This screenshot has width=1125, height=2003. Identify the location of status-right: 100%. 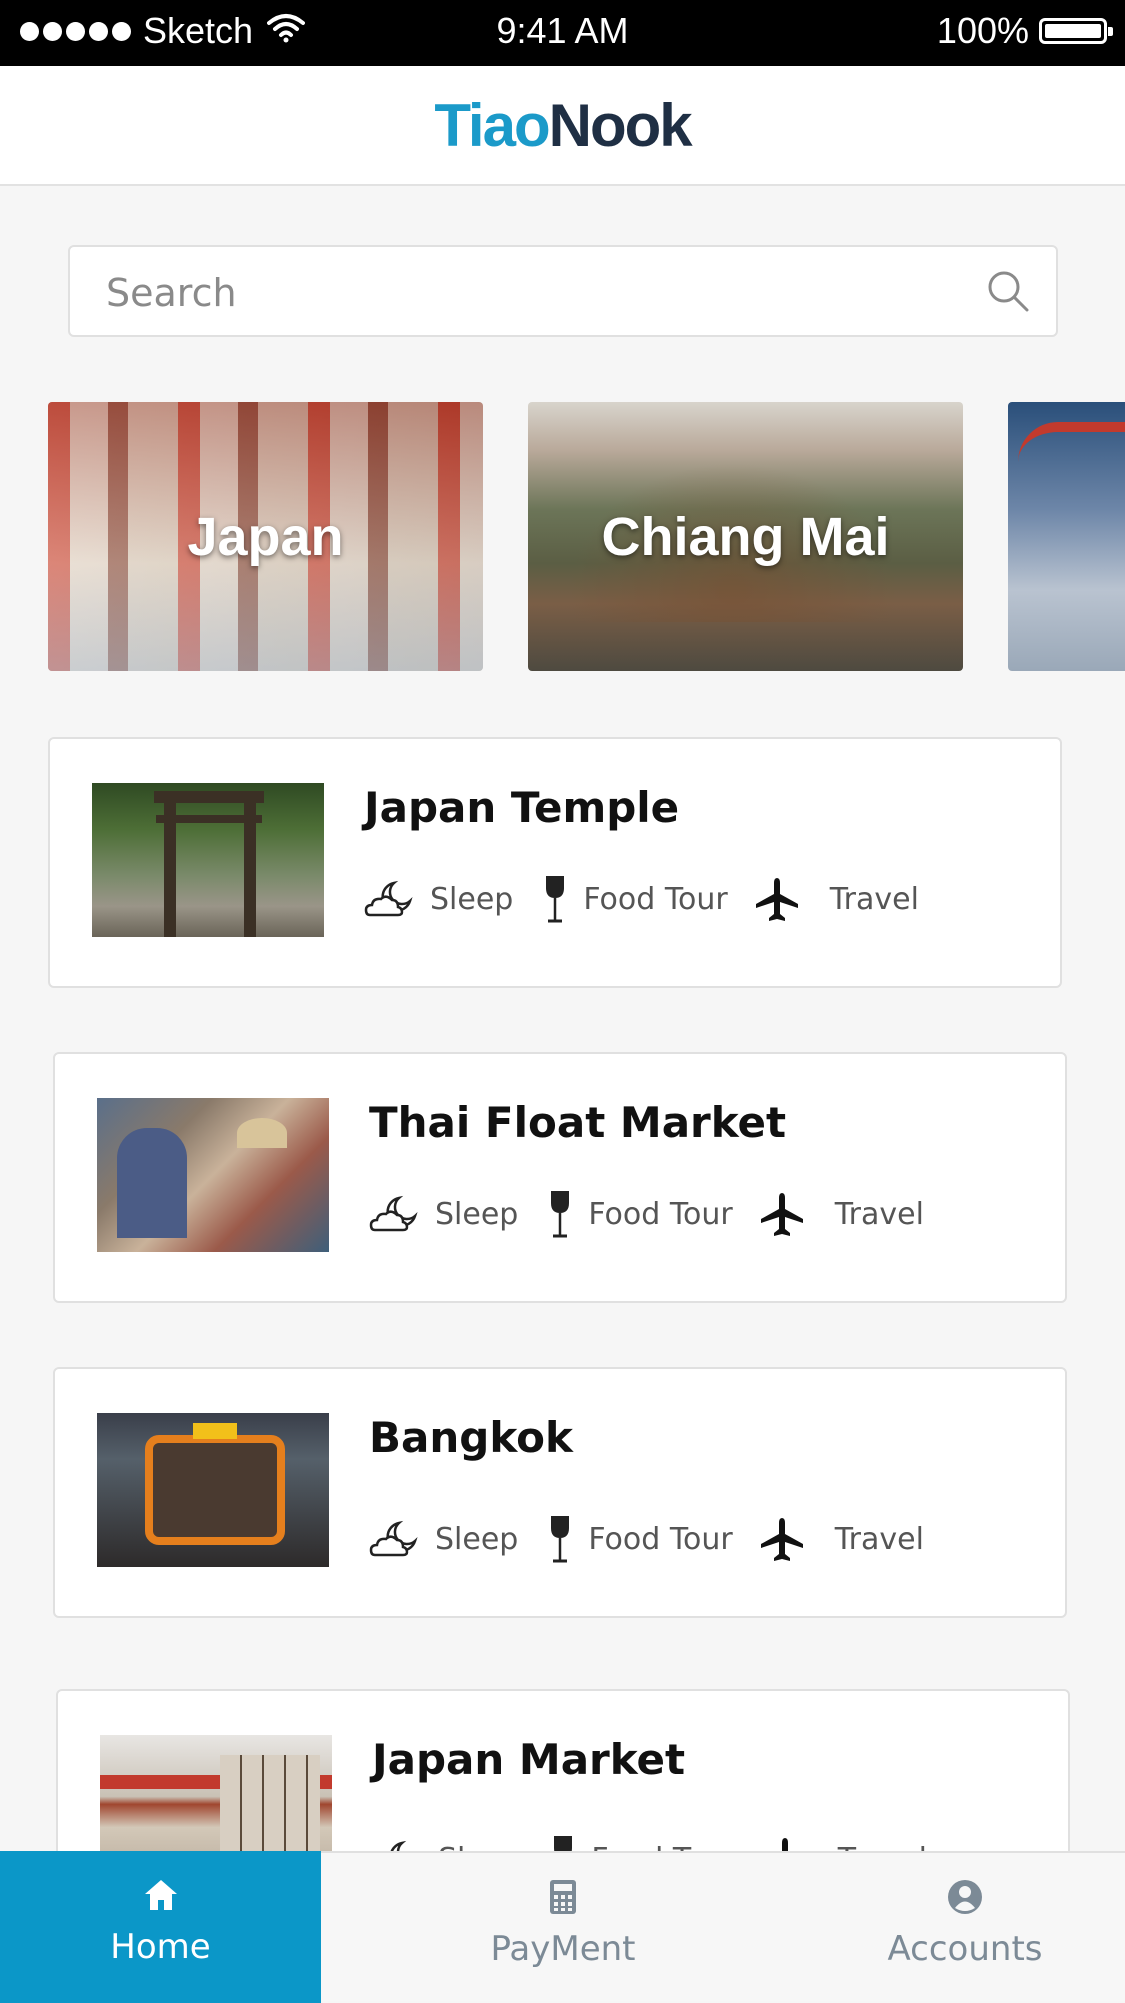
(1024, 31).